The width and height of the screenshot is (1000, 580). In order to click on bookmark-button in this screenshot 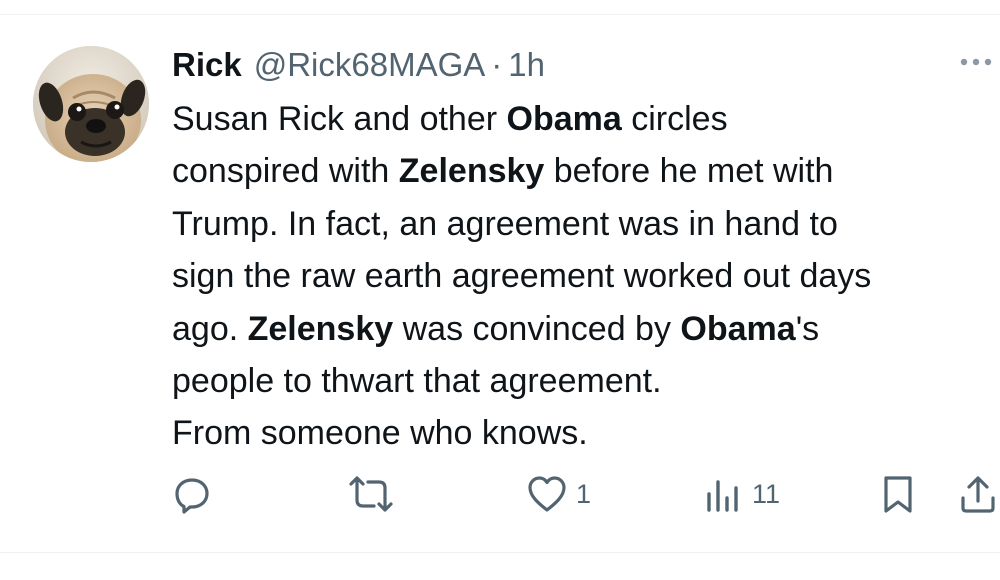, I will do `click(898, 494)`.